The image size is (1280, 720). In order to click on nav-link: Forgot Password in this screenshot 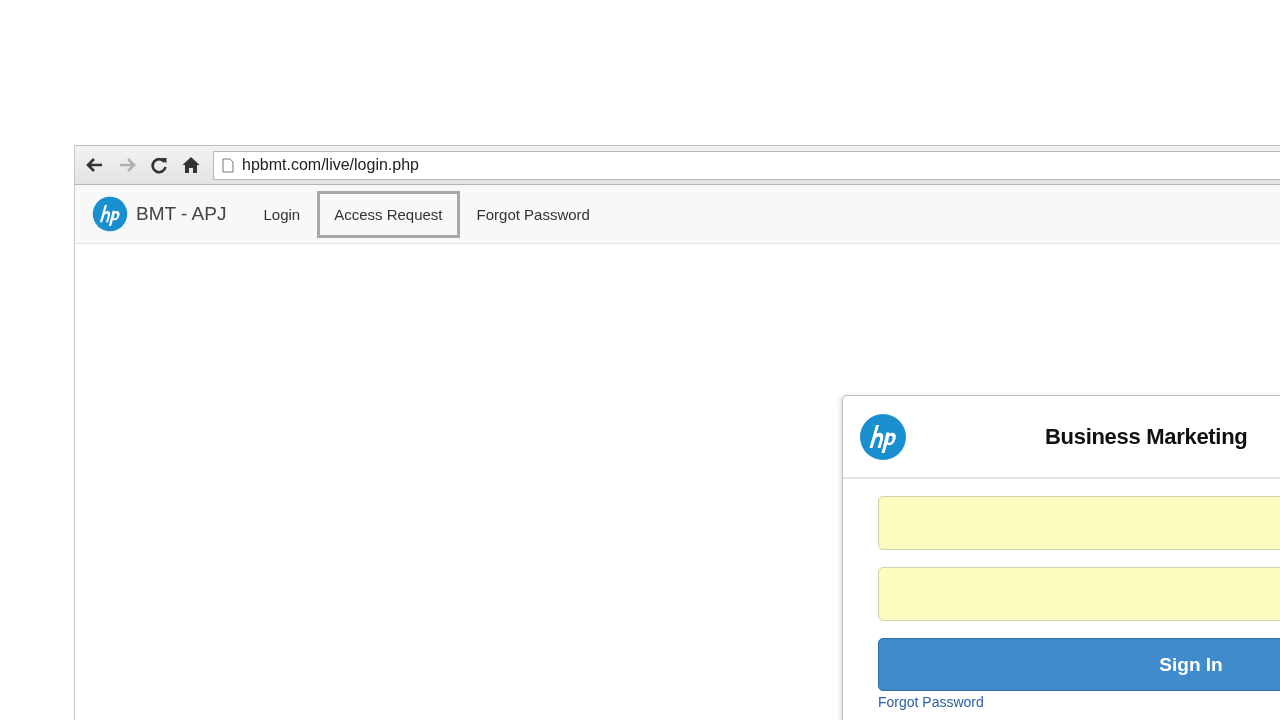, I will do `click(533, 214)`.